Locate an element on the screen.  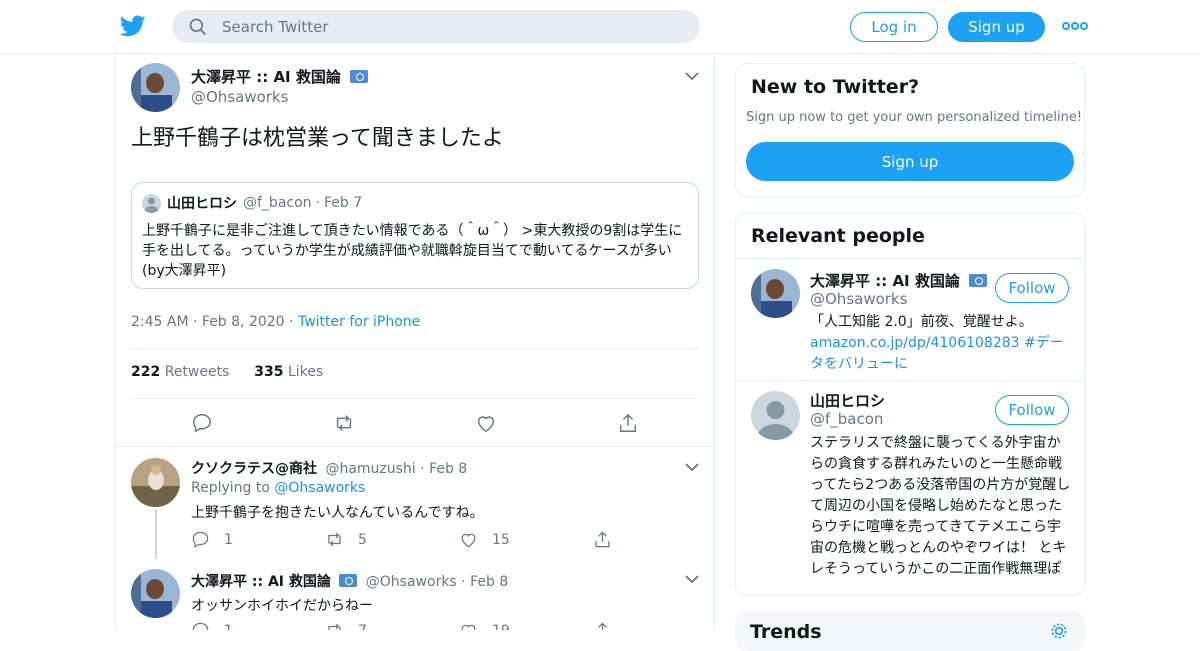
quote-date: Feb 7 is located at coordinates (343, 203).